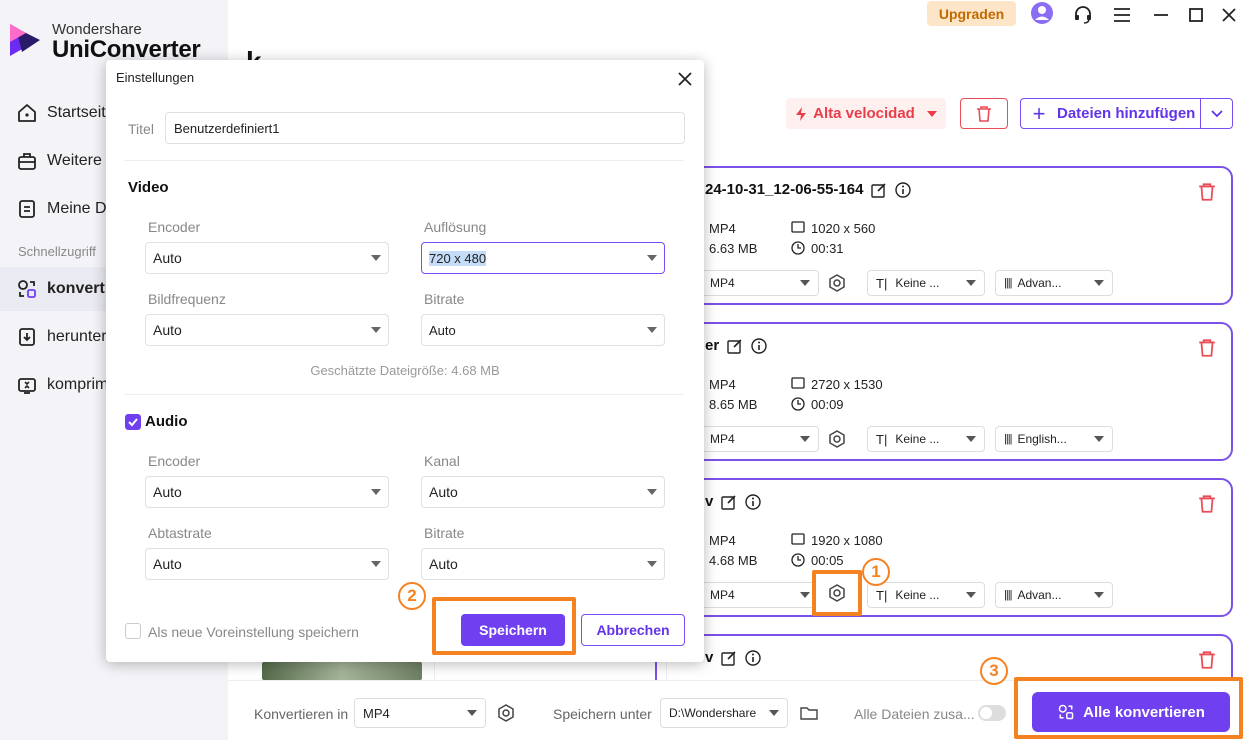 The width and height of the screenshot is (1244, 740). Describe the element at coordinates (187, 299) in the screenshot. I see `framerate-label: Bildfrequenz` at that location.